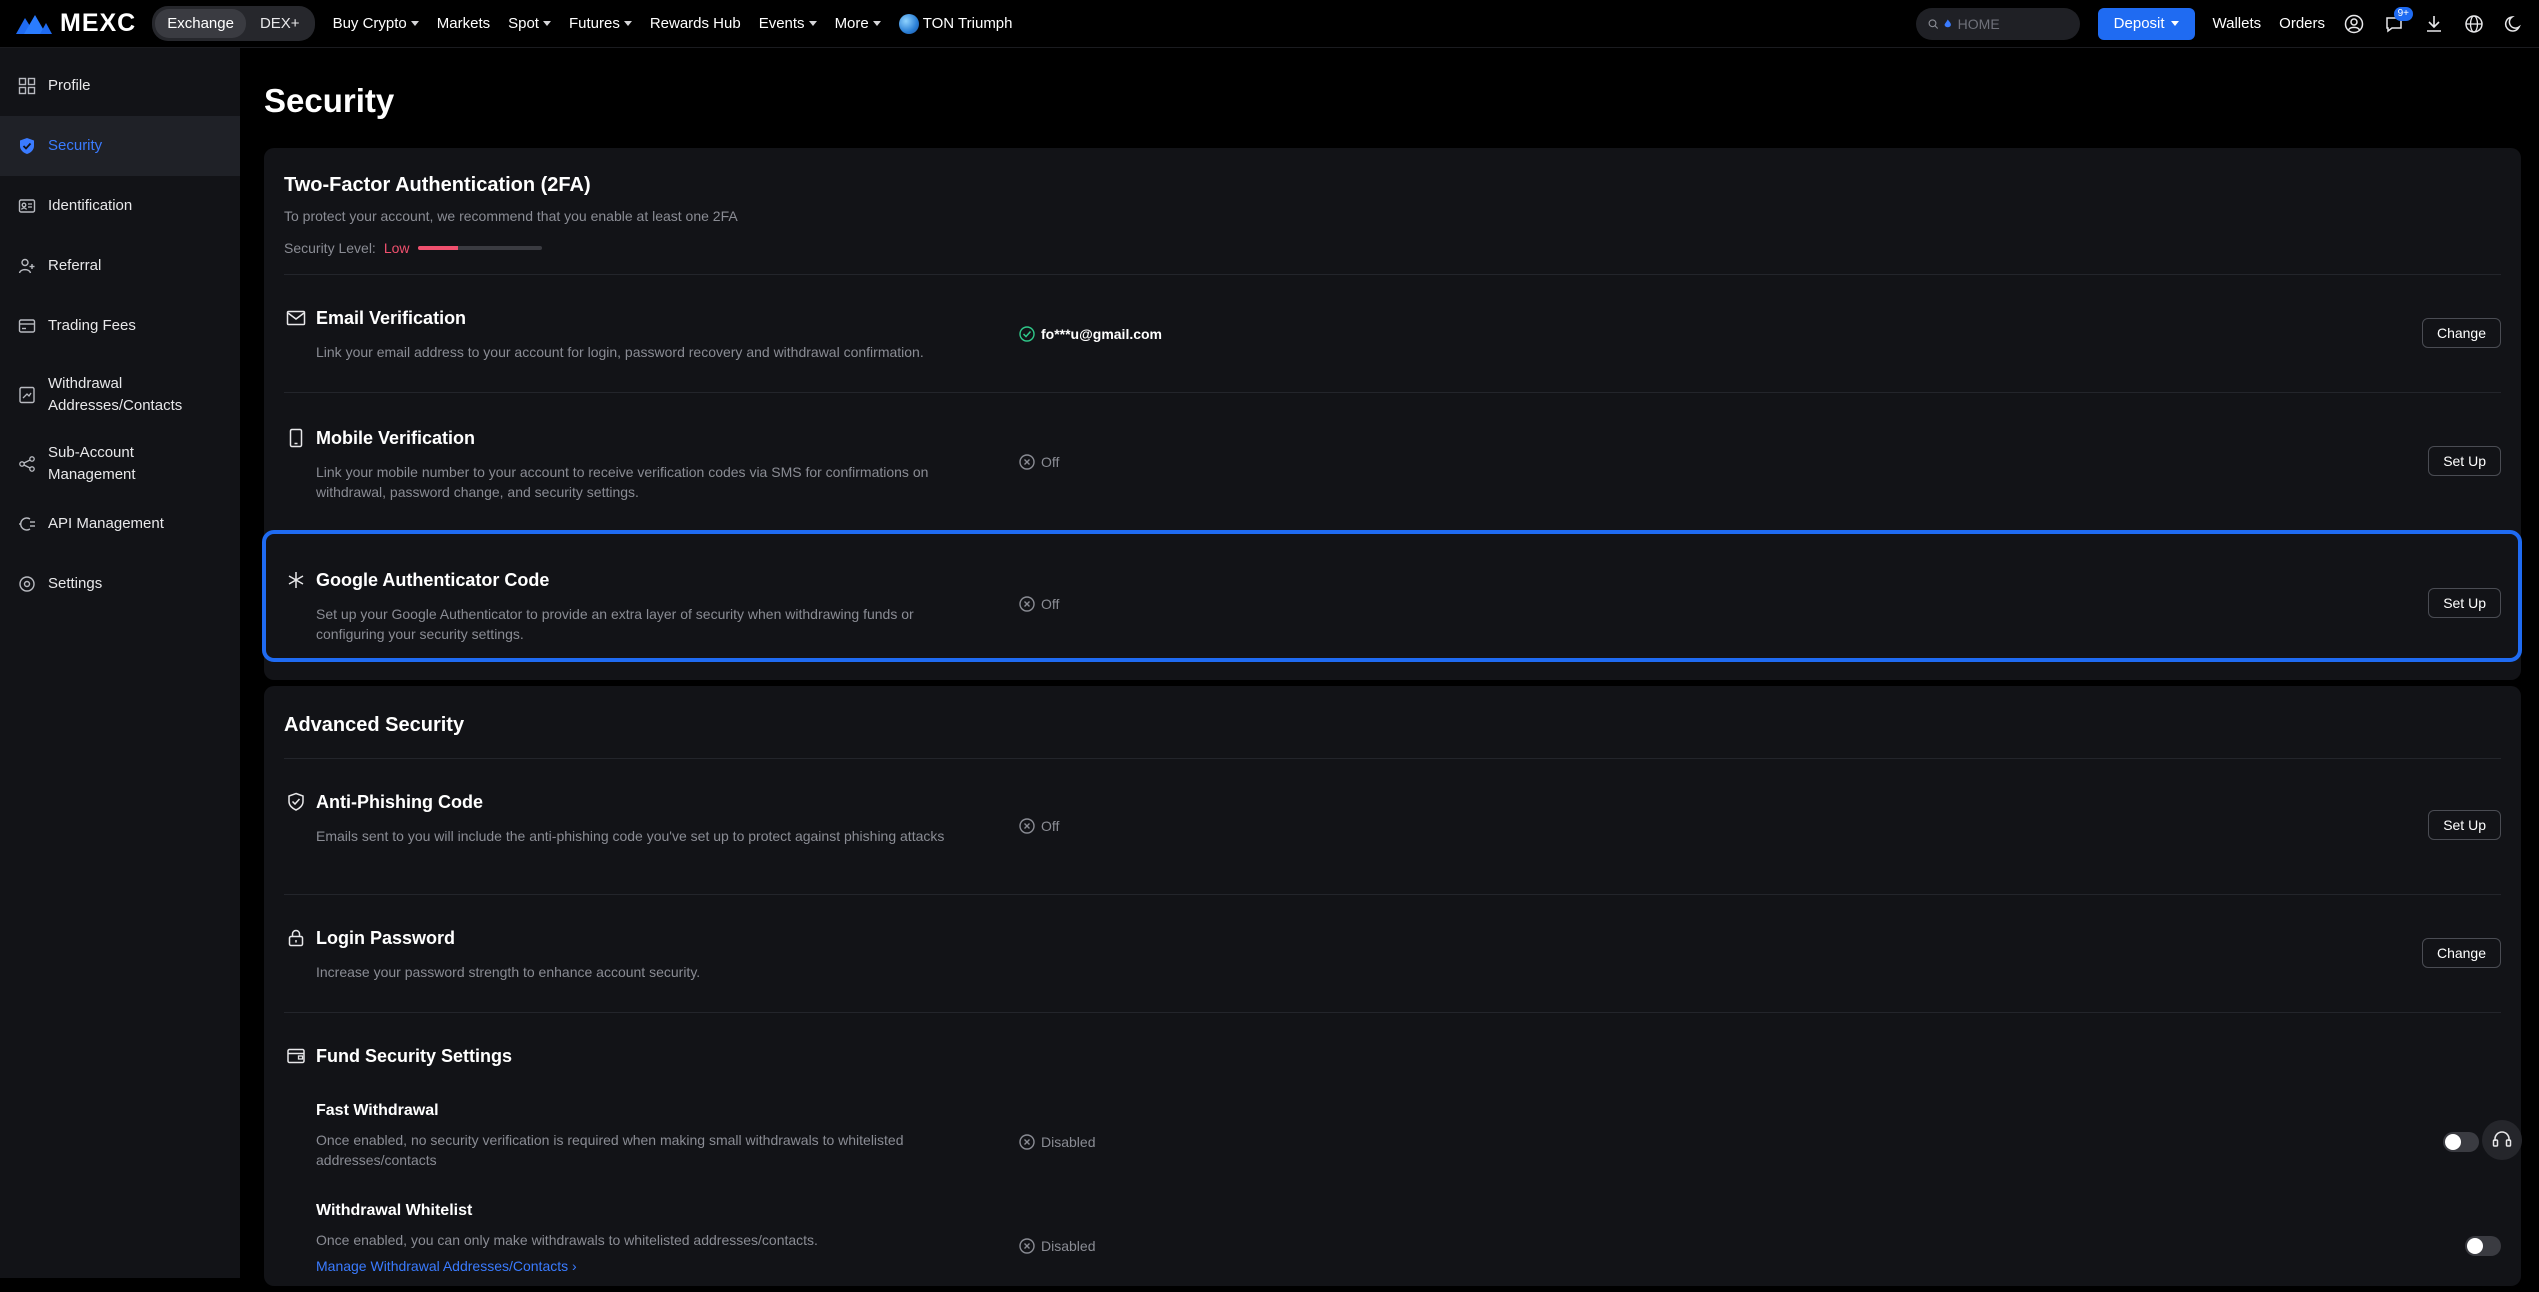 This screenshot has height=1292, width=2539. What do you see at coordinates (433, 580) in the screenshot?
I see `google-authenticator-title: Google Authenticator Code` at bounding box center [433, 580].